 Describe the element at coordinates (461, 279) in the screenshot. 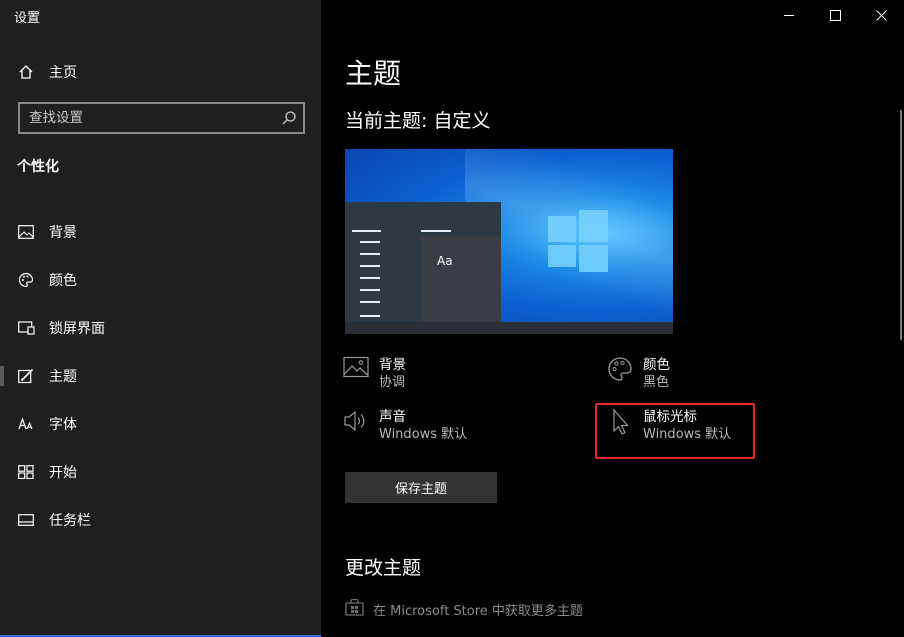

I see `preview-tile` at that location.